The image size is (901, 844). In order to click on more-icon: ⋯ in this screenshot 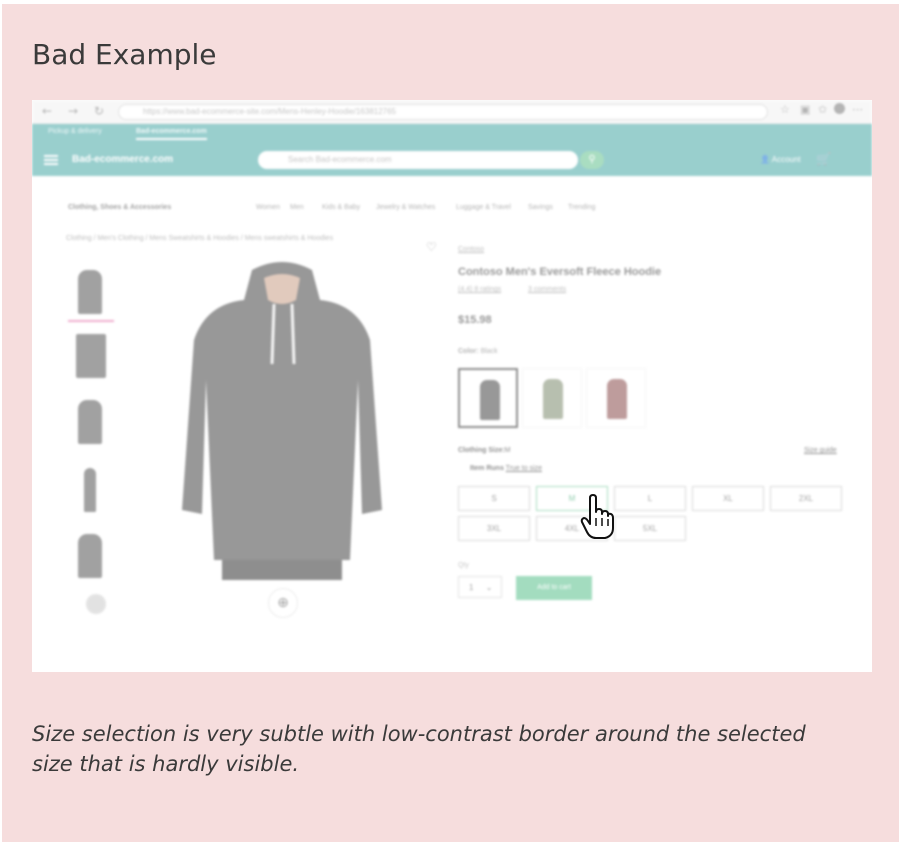, I will do `click(857, 109)`.